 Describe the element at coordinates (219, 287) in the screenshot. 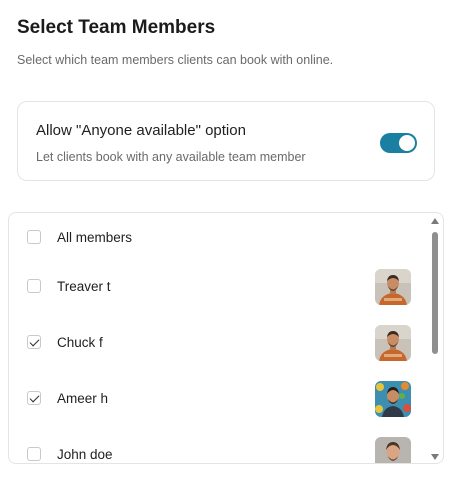

I see `list-item: Treaver t` at that location.